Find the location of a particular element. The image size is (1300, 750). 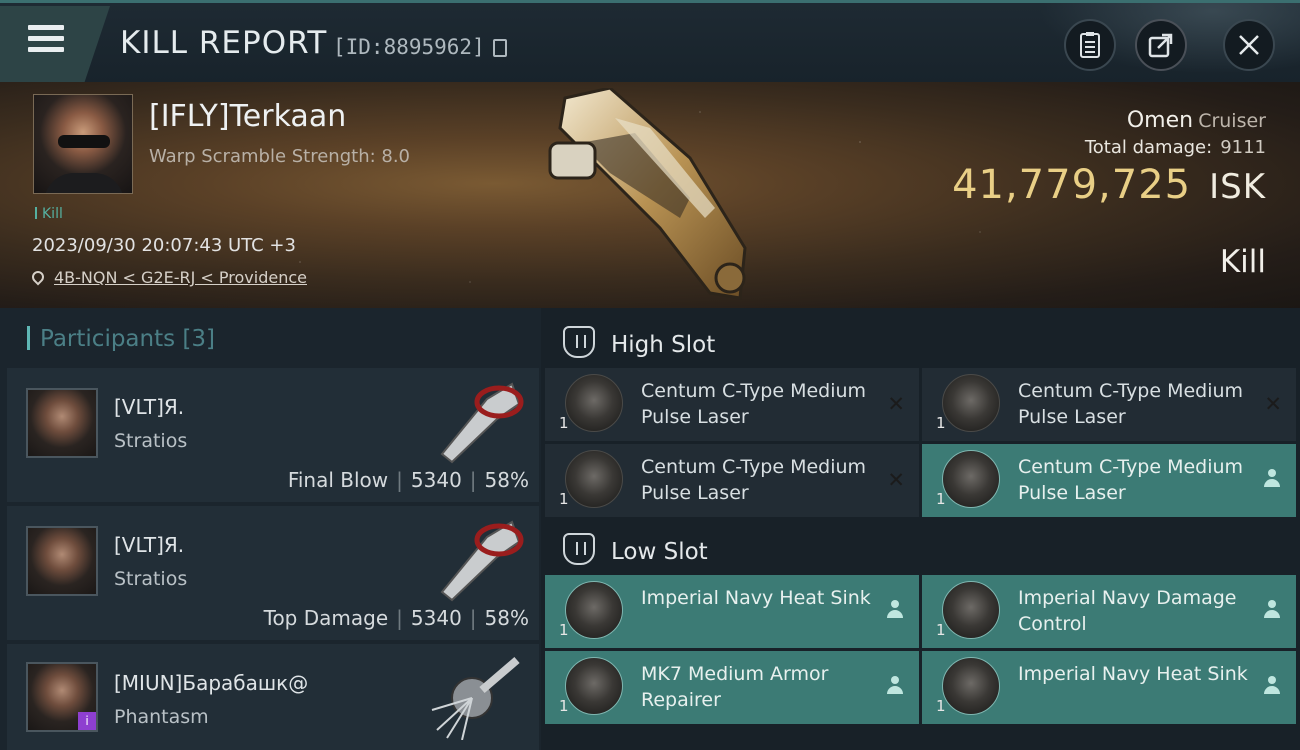

participants-label: Participants is located at coordinates (108, 339).